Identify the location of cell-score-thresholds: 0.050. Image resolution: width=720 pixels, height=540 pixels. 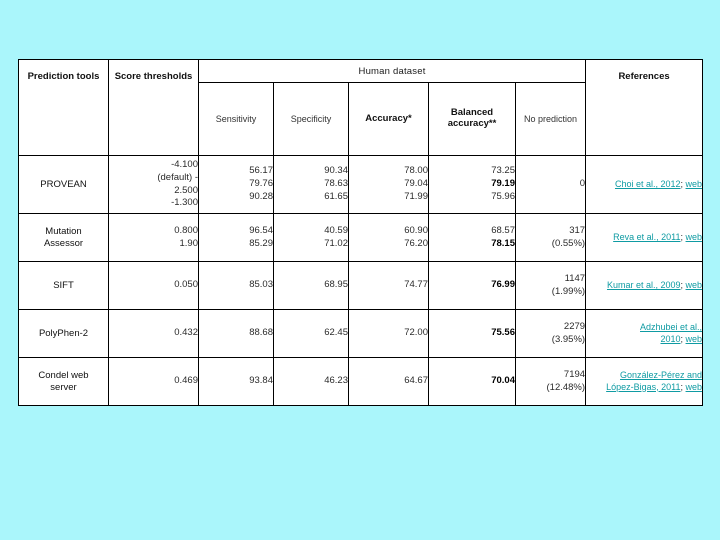
(153, 285).